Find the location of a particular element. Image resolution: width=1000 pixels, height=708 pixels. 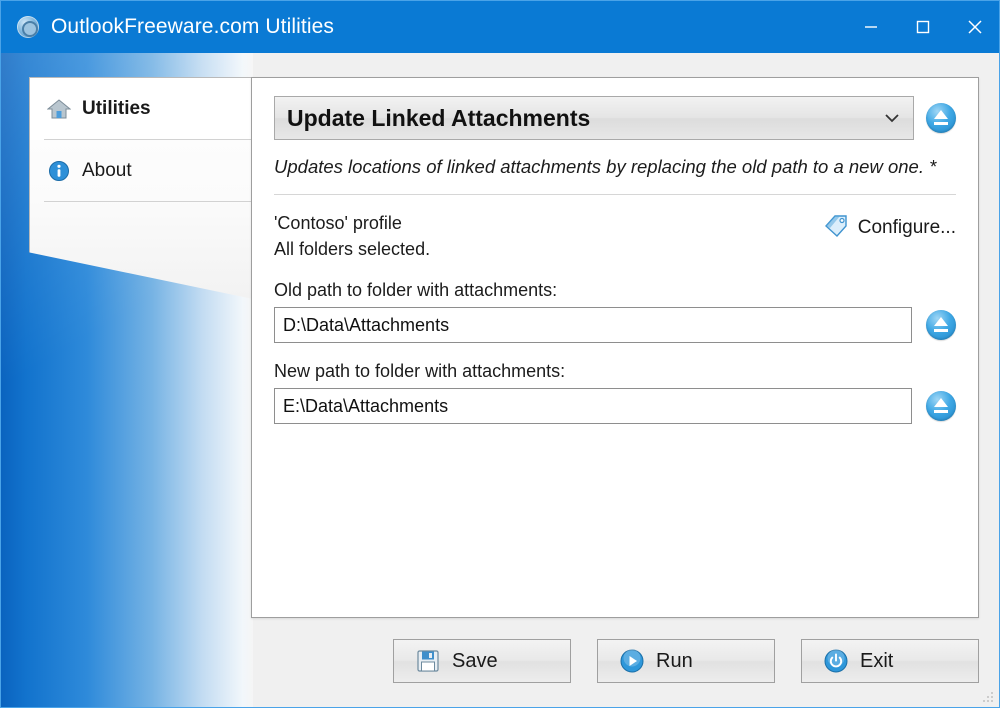

old-path-label: Old path to folder with attachments: is located at coordinates (416, 290).